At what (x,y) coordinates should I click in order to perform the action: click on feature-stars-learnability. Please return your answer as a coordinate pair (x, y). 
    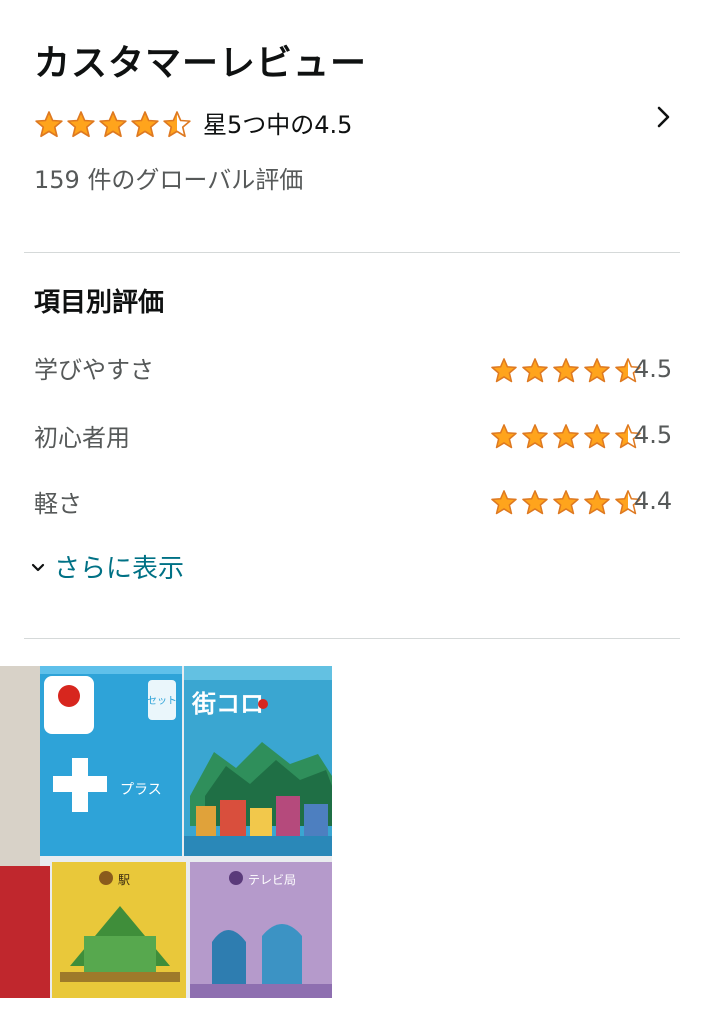
    Looking at the image, I should click on (567, 371).